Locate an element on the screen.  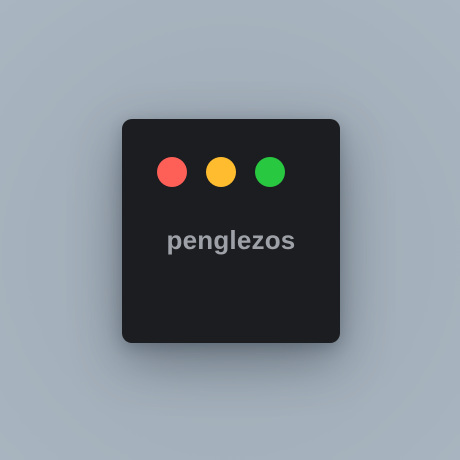
maximize-button is located at coordinates (270, 172).